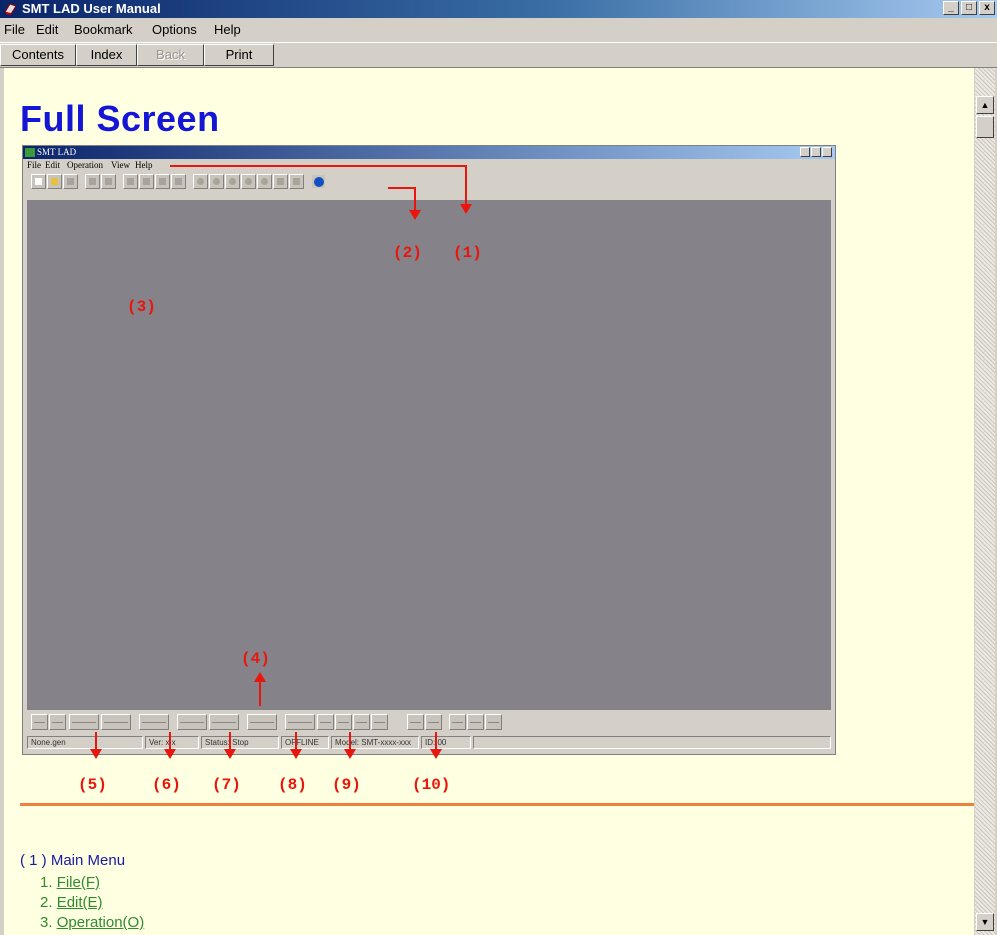  I want to click on list-item: 3. Operation(O), so click(92, 922).